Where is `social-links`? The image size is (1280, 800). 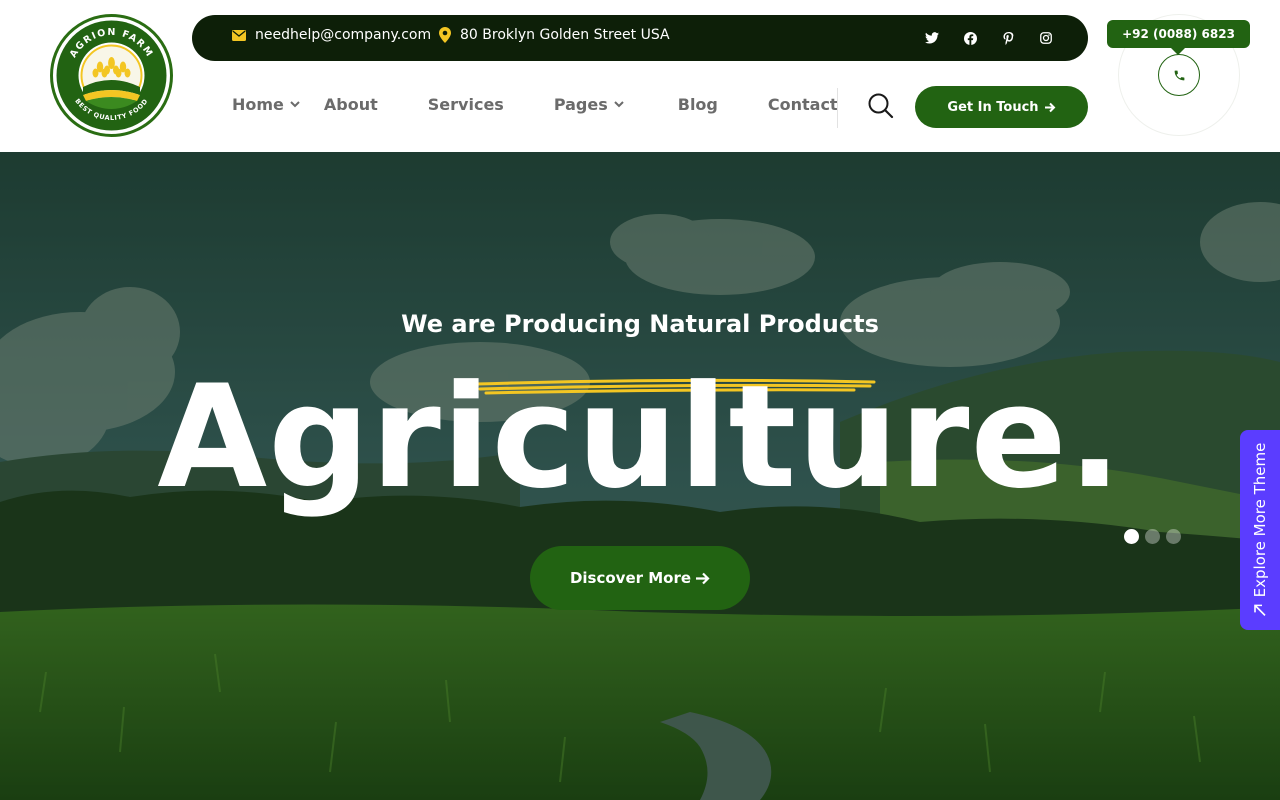
social-links is located at coordinates (989, 38).